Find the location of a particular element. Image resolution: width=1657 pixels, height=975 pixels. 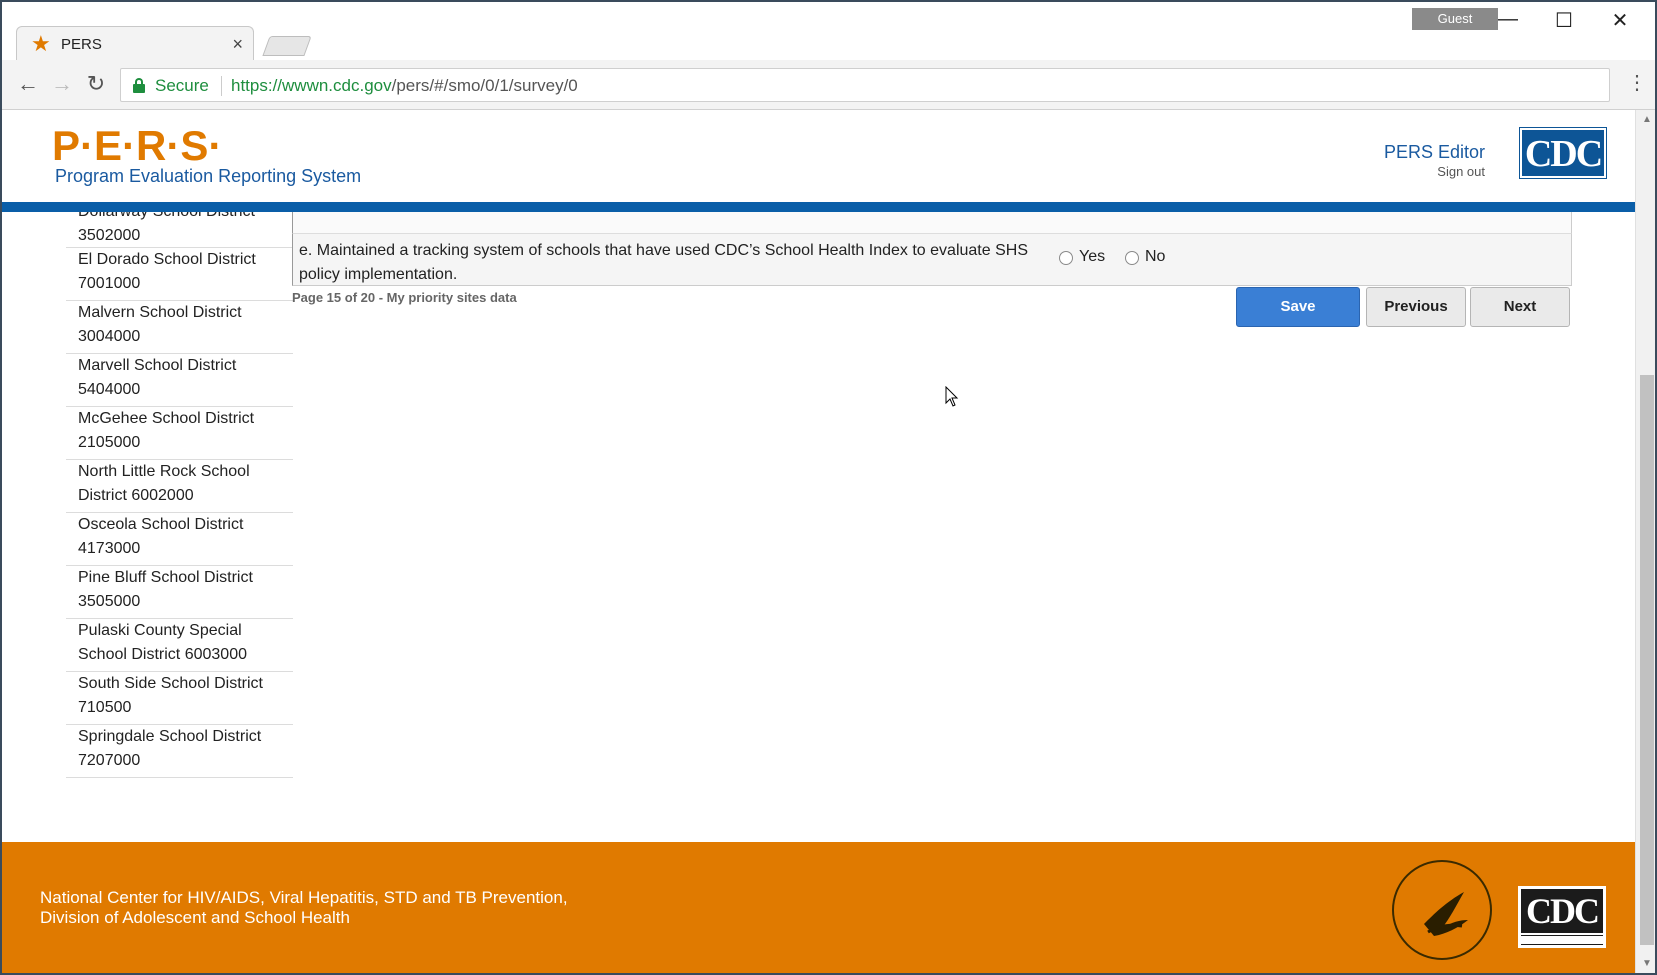

site-list-item: South Side School District 710500 is located at coordinates (179, 698).